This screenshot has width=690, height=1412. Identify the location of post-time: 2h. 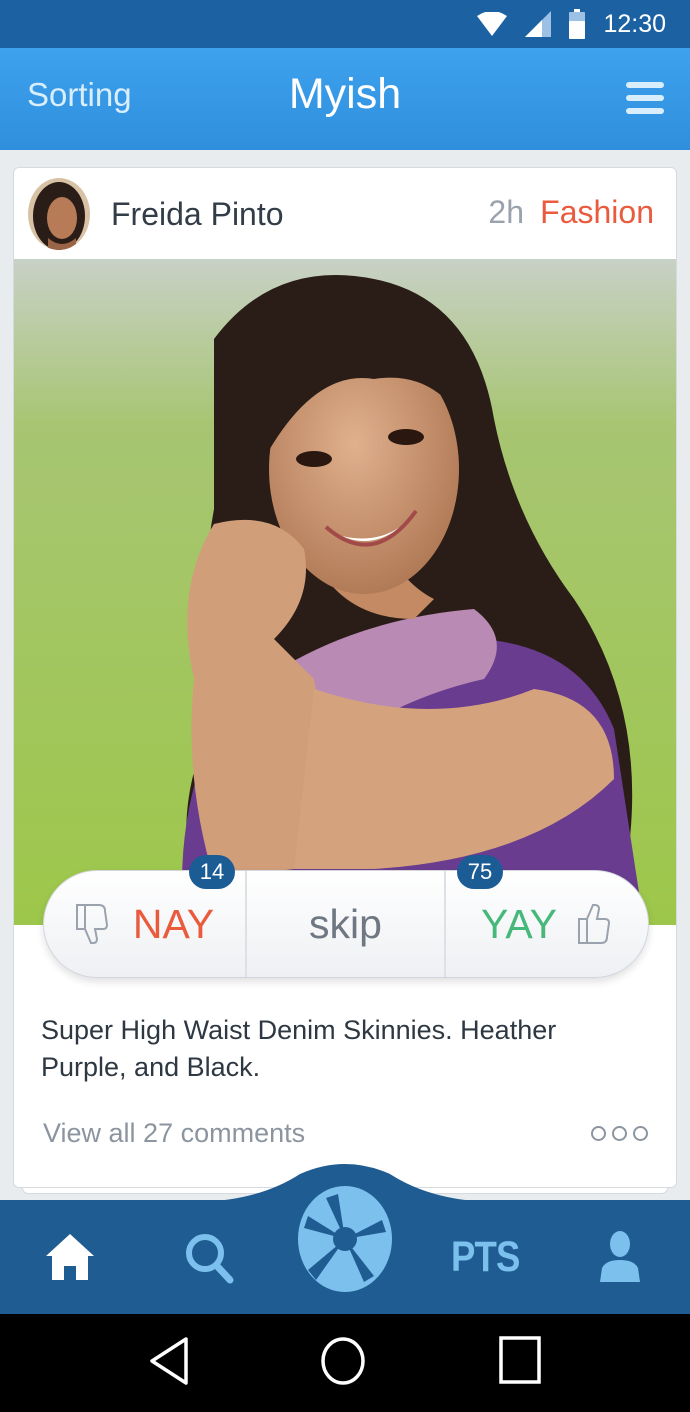
(506, 212).